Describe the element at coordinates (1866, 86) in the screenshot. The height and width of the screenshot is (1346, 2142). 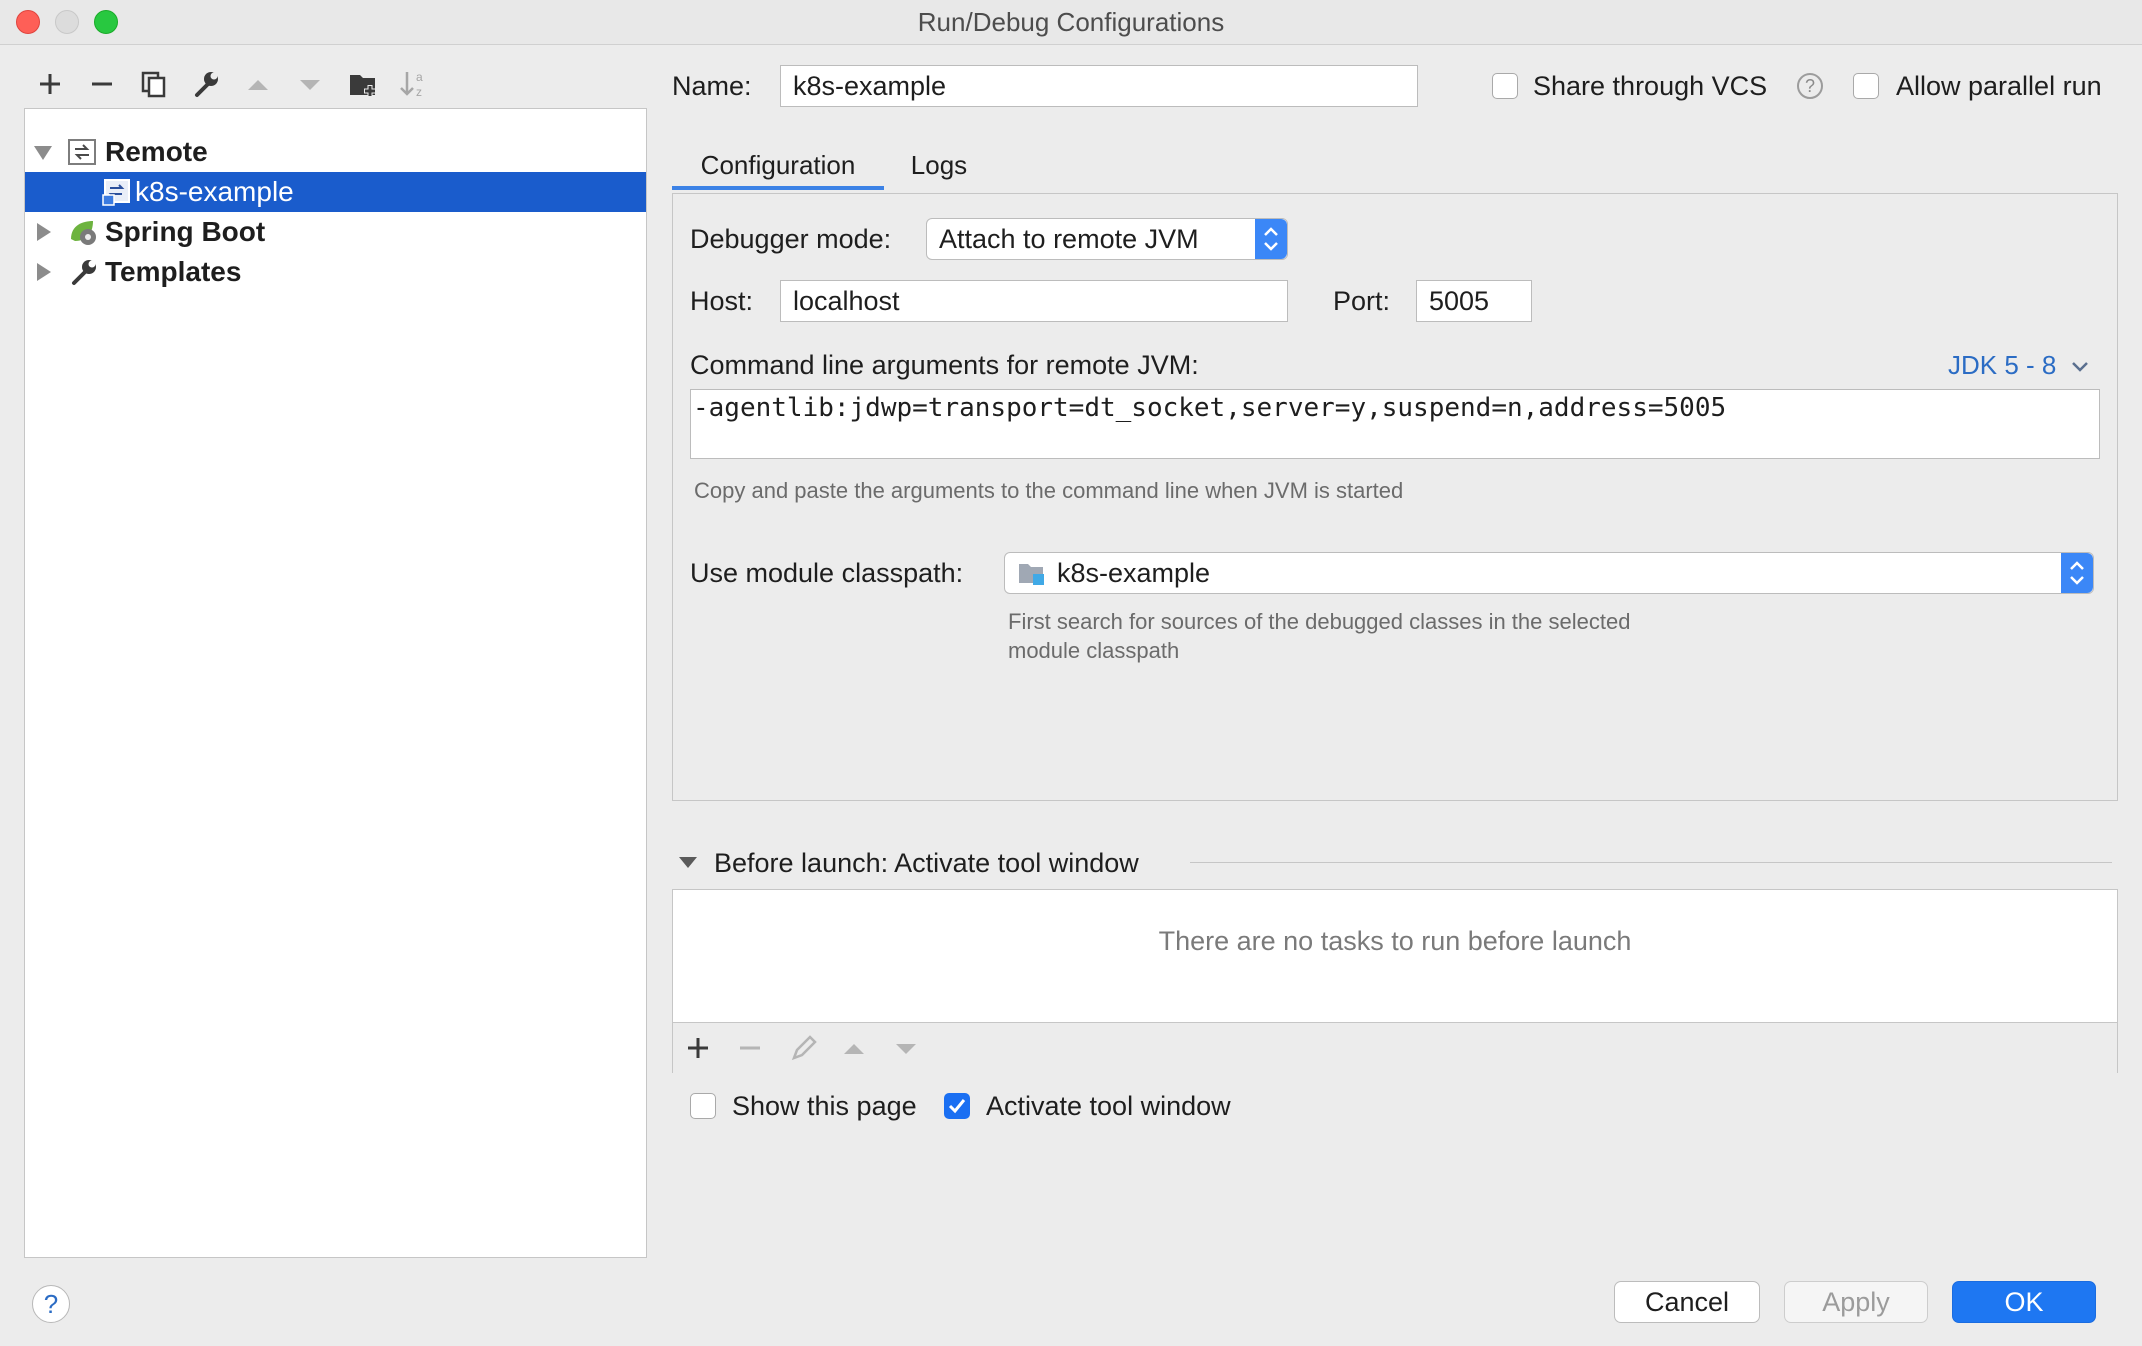
I see `allow-parallel-checkbox` at that location.